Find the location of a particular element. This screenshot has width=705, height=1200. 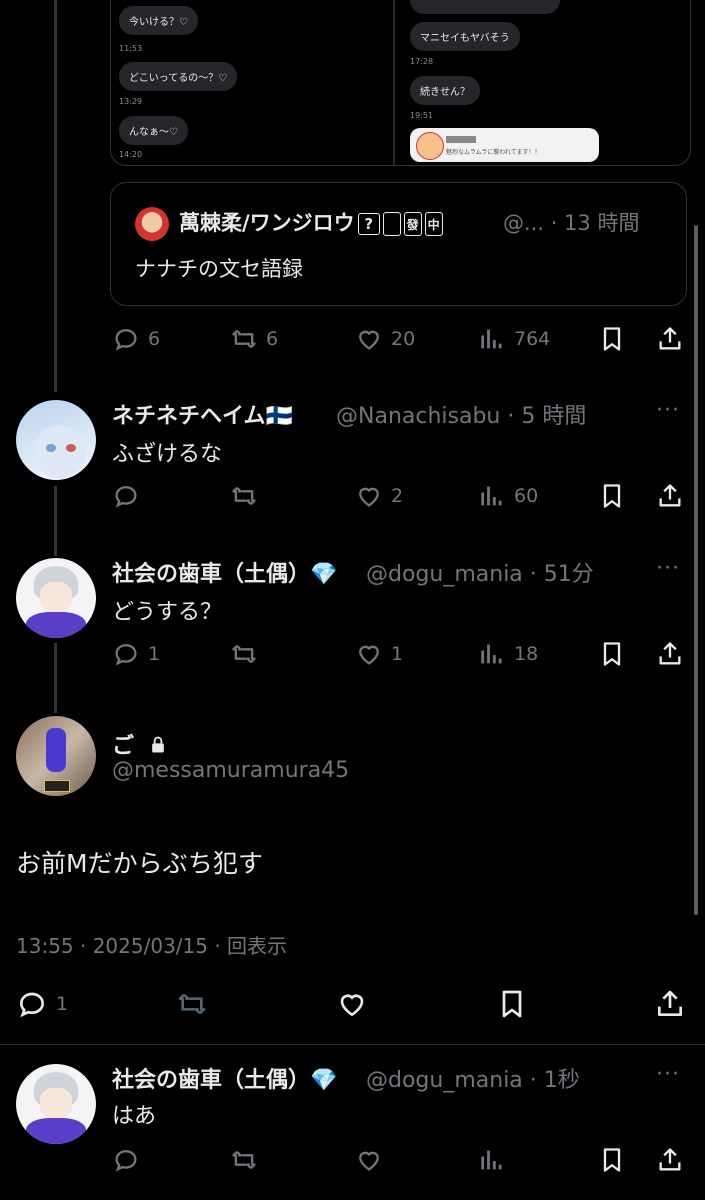

chat-bubble: んなぁ〜♡ is located at coordinates (153, 130).